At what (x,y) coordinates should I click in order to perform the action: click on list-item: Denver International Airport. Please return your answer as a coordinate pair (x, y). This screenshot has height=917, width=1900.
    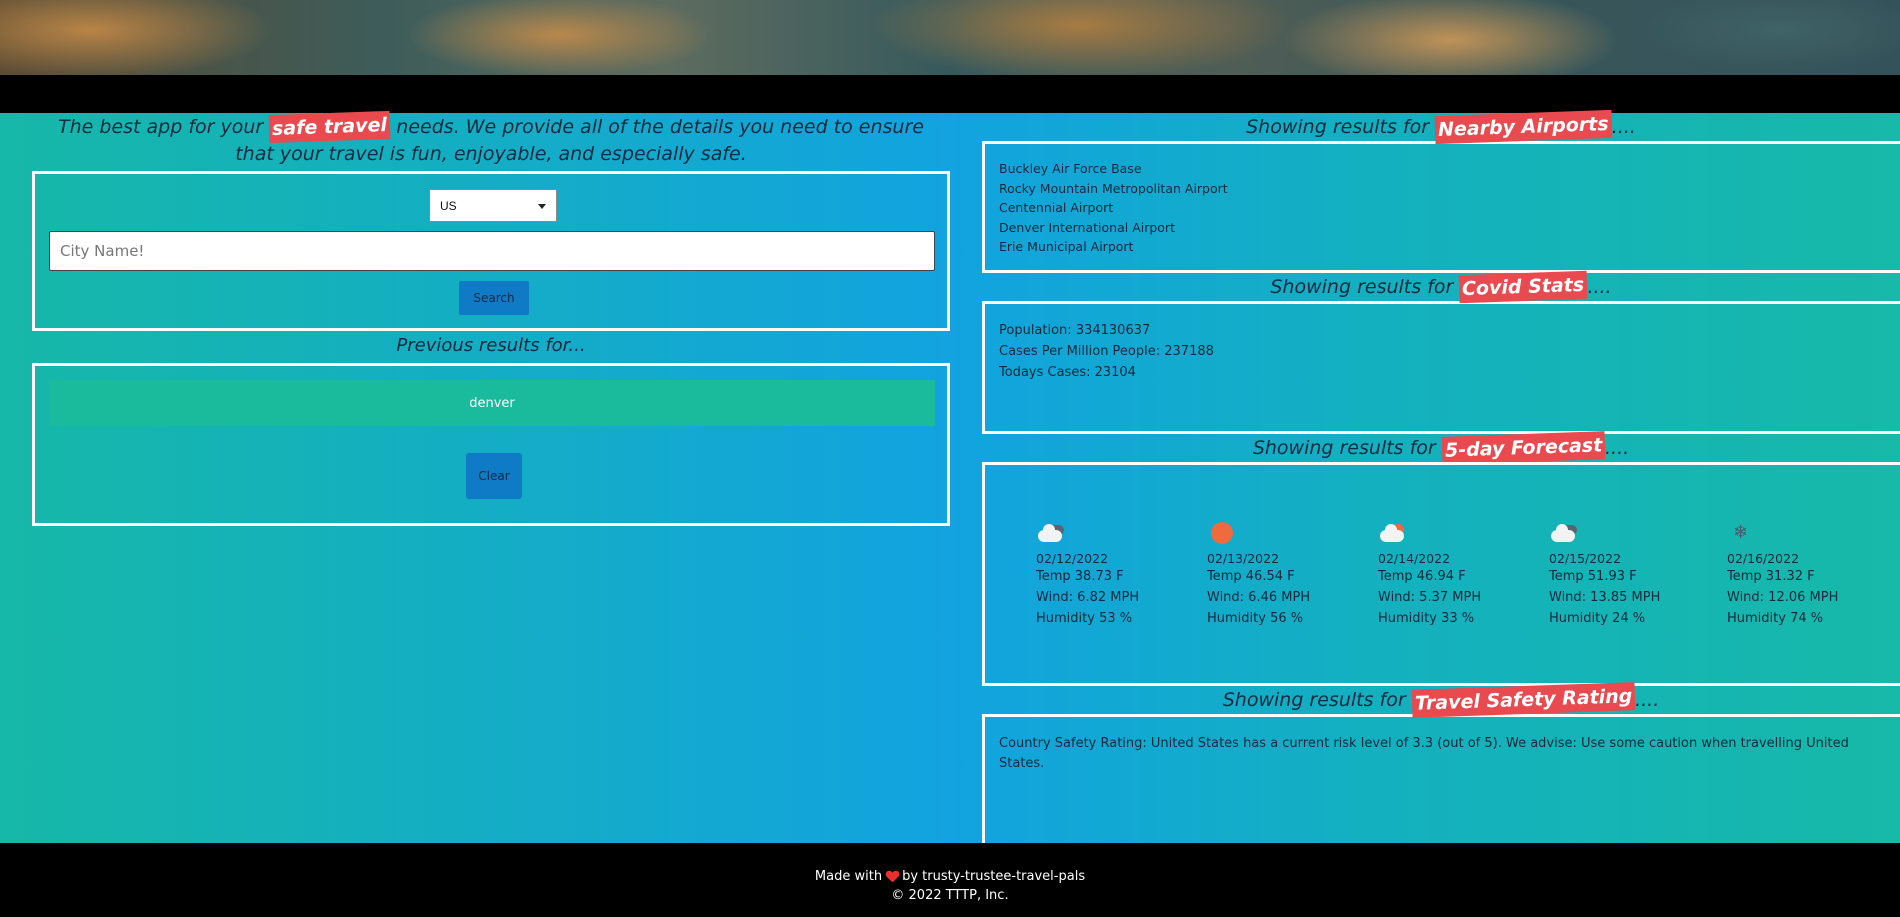
    Looking at the image, I should click on (1087, 227).